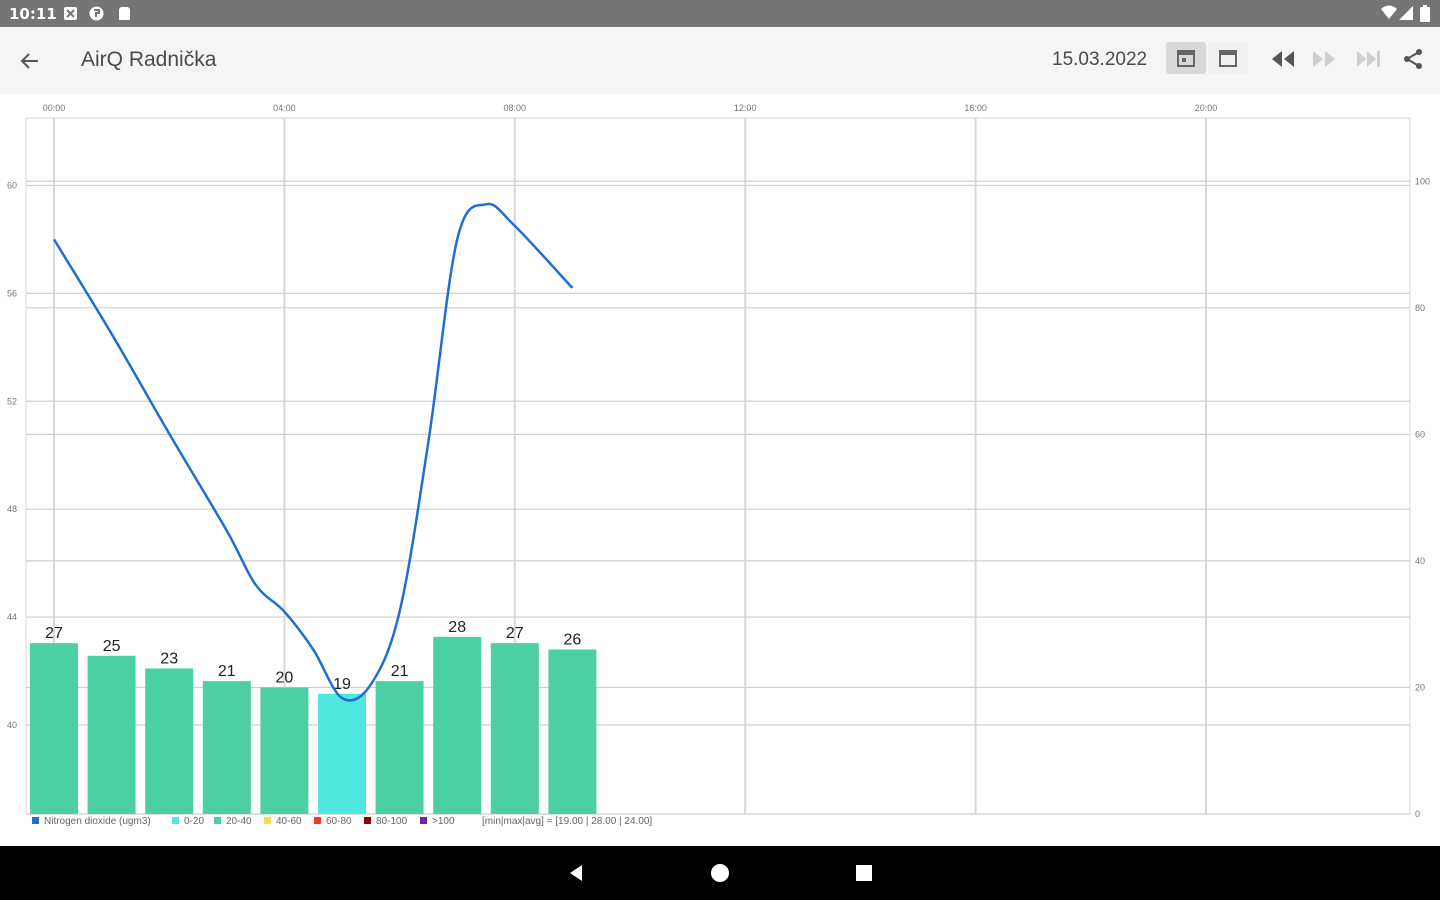  Describe the element at coordinates (515, 108) in the screenshot. I see `x-tick-label: 08:00` at that location.